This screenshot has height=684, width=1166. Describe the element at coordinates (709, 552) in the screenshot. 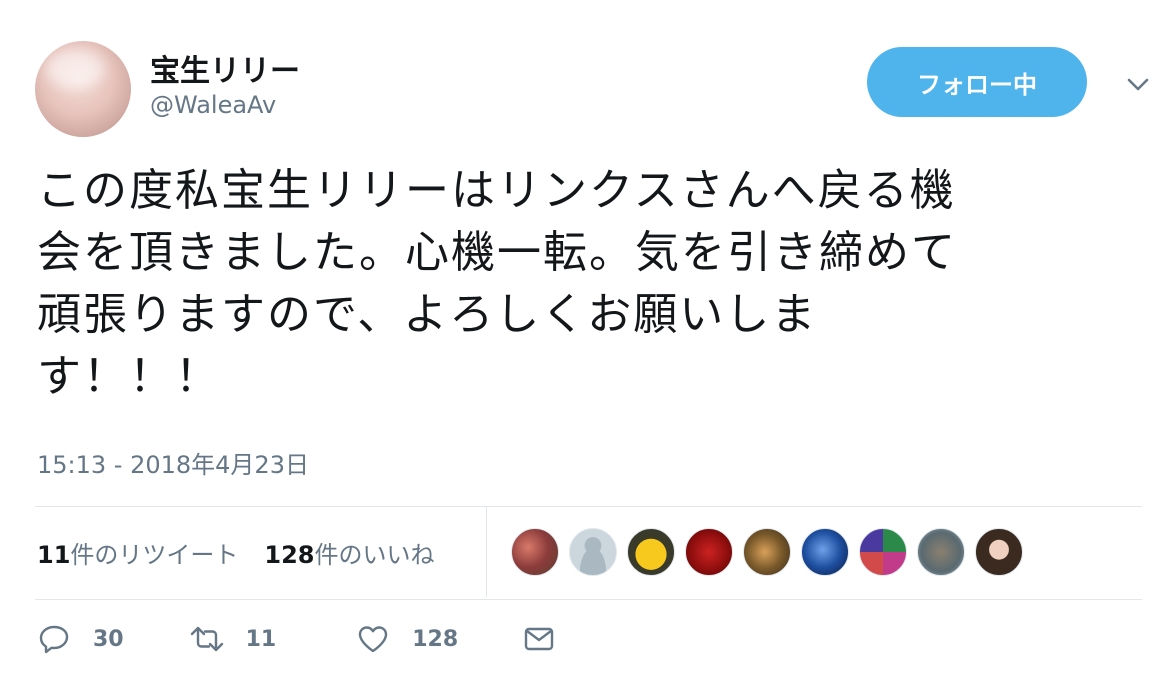

I see `liker-avatar-red` at that location.